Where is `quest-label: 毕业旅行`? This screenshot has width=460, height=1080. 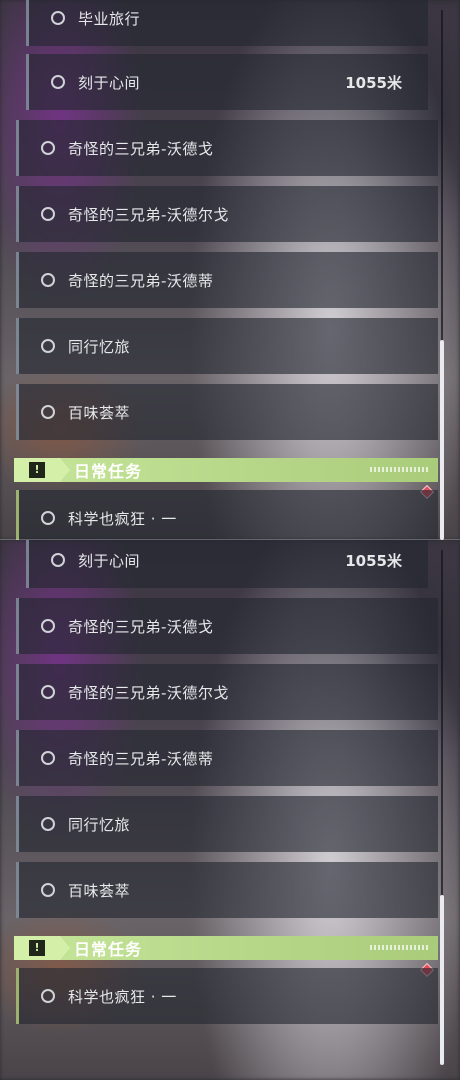 quest-label: 毕业旅行 is located at coordinates (109, 18).